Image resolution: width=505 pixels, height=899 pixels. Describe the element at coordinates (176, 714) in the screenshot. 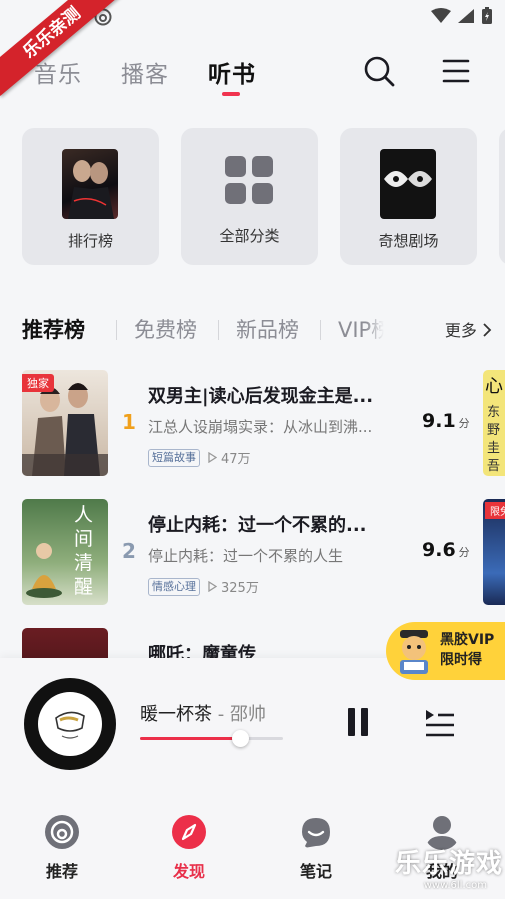

I see `song-title: 暖一杯茶` at that location.